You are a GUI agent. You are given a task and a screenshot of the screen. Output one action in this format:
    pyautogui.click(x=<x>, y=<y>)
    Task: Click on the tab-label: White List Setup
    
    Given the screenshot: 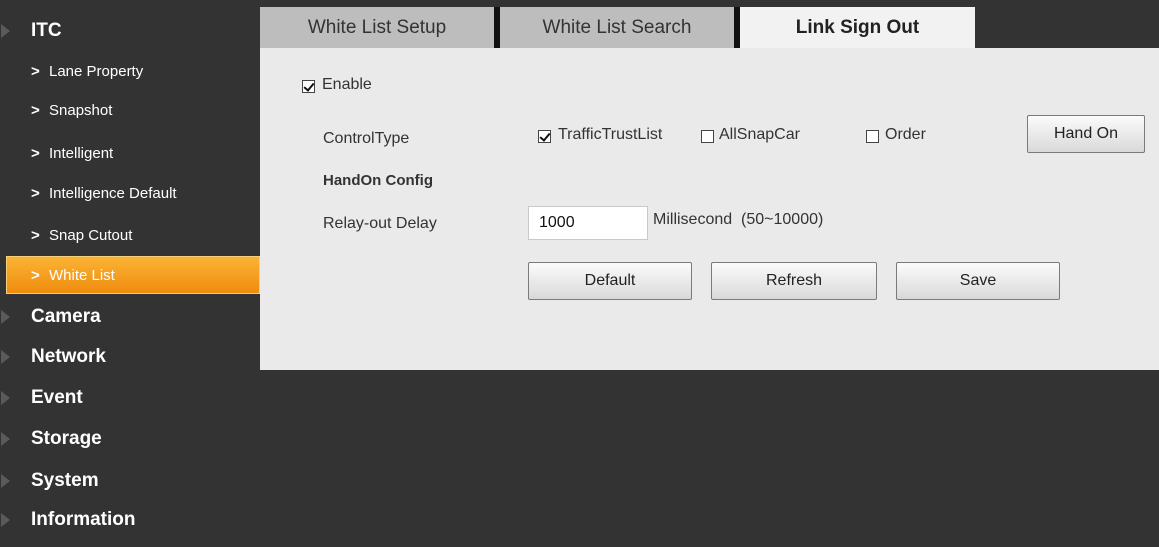 What is the action you would take?
    pyautogui.click(x=377, y=27)
    